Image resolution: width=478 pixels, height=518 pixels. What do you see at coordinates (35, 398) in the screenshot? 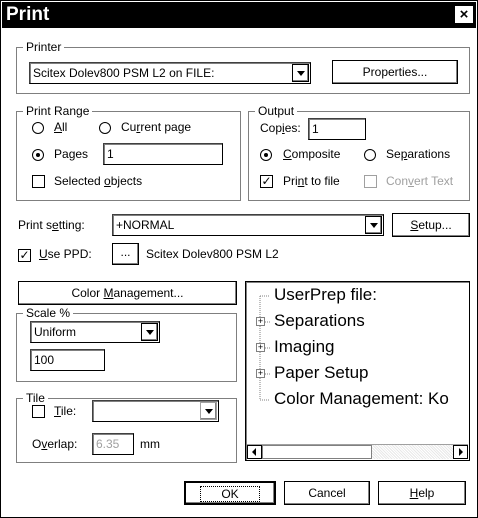
I see `tile-group-label: Tile` at bounding box center [35, 398].